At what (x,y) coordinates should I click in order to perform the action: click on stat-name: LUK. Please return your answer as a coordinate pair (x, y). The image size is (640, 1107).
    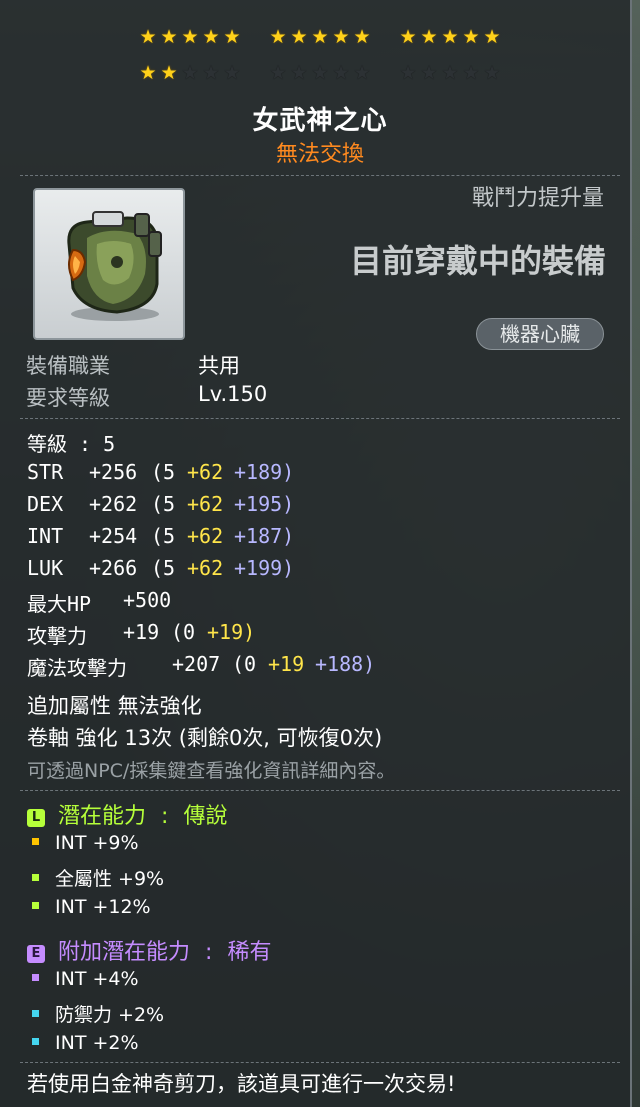
    Looking at the image, I should click on (45, 568).